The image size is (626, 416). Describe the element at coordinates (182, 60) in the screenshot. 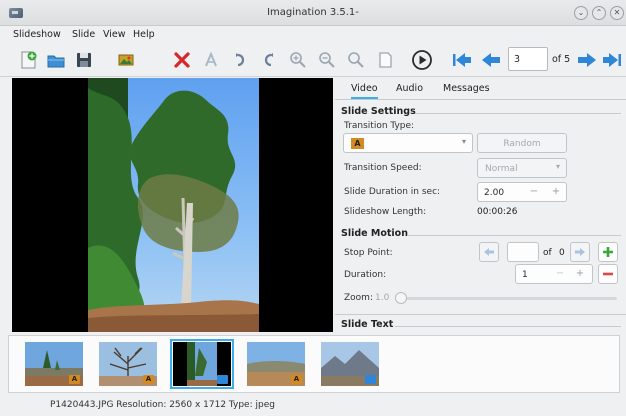

I see `delete-icon` at that location.